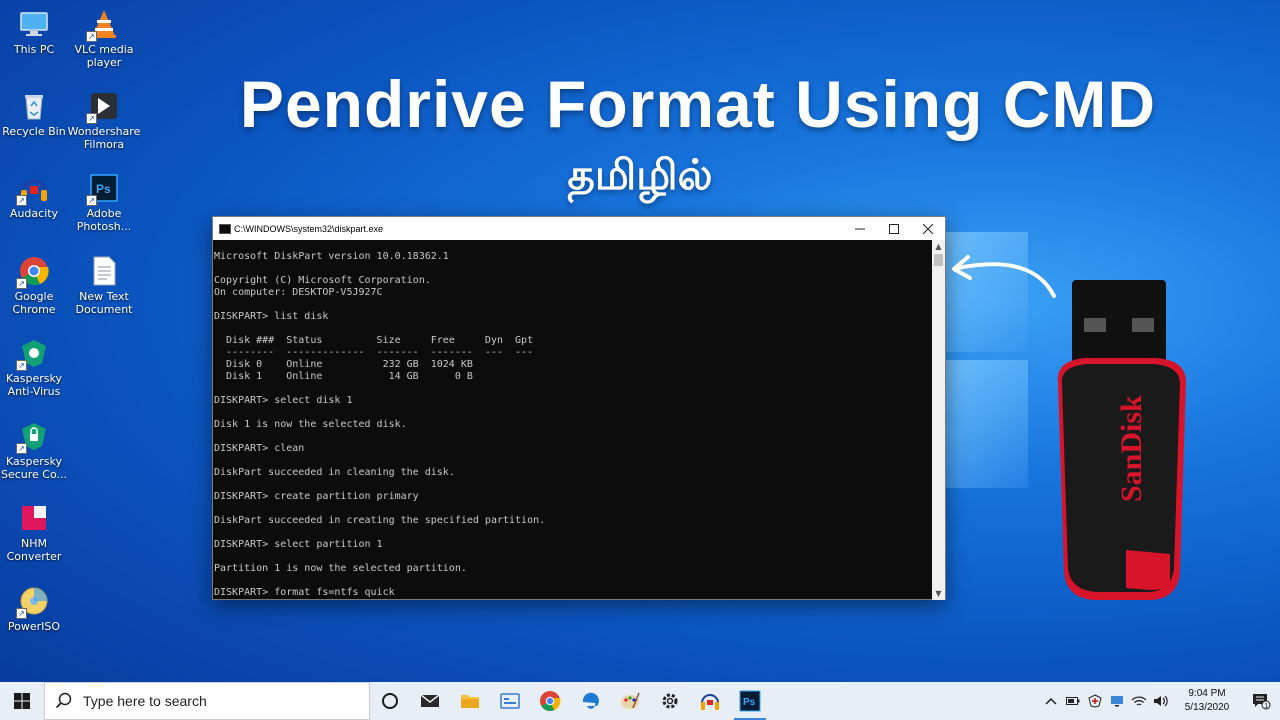 The height and width of the screenshot is (720, 1280). What do you see at coordinates (374, 340) in the screenshot?
I see `console-line: Disk ### Status Size Free Dyn Gpt` at bounding box center [374, 340].